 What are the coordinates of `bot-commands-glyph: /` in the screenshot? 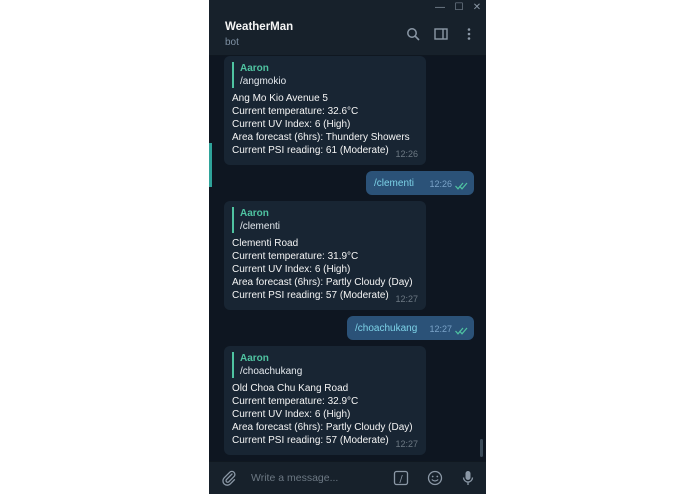 It's located at (401, 479).